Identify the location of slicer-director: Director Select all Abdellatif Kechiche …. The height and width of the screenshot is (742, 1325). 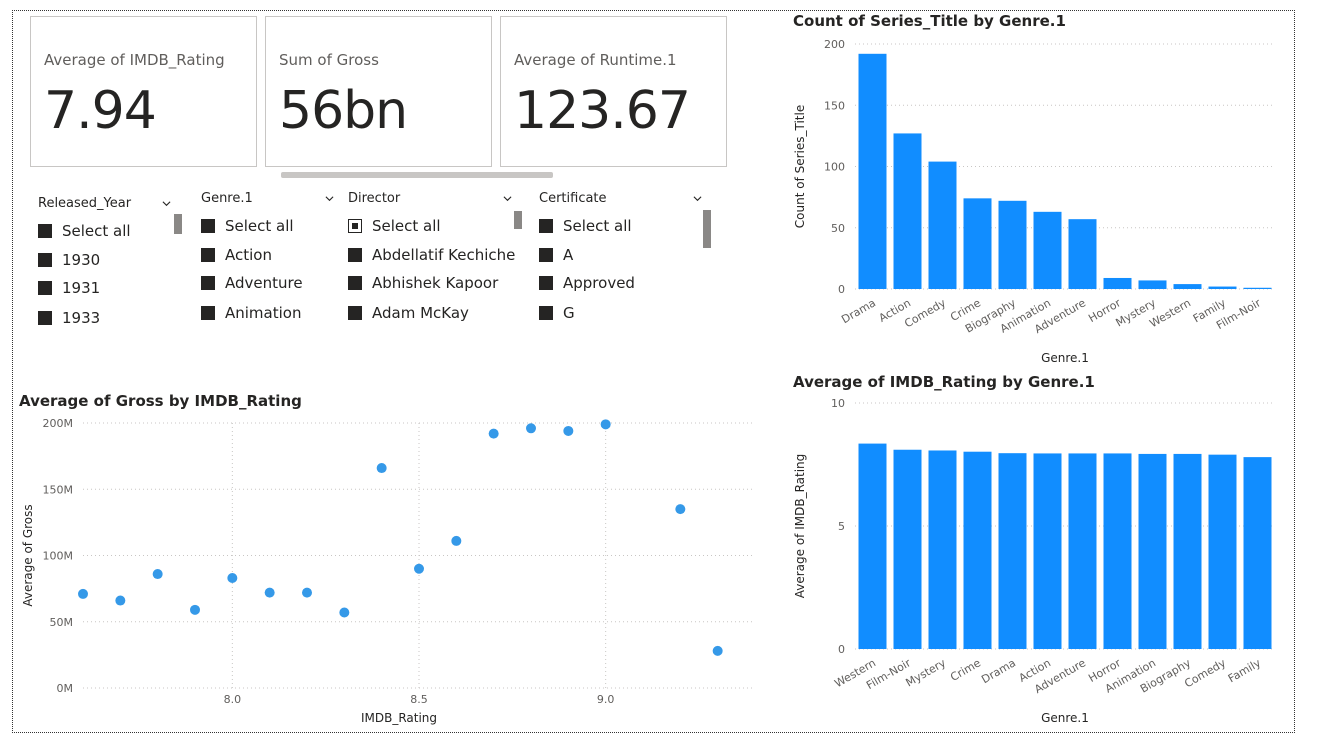
(435, 261).